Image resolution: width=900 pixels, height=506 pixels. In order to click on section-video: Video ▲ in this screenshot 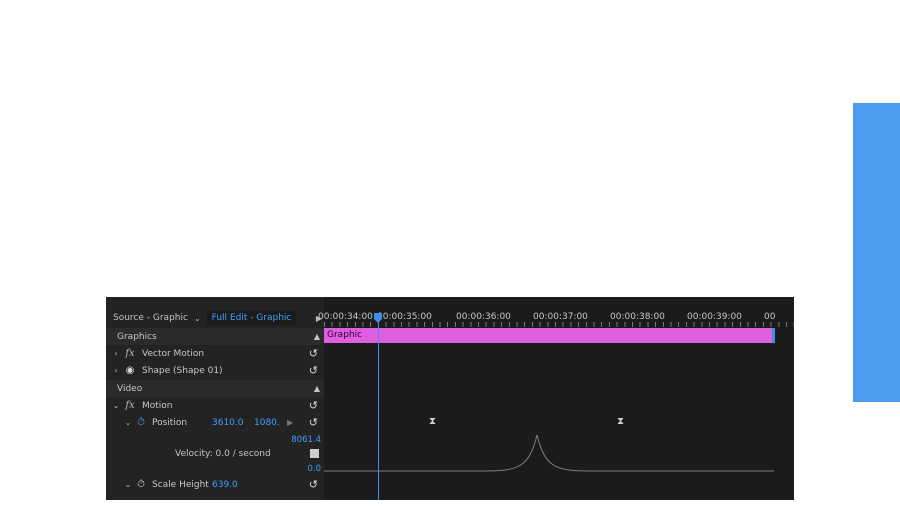, I will do `click(215, 388)`.